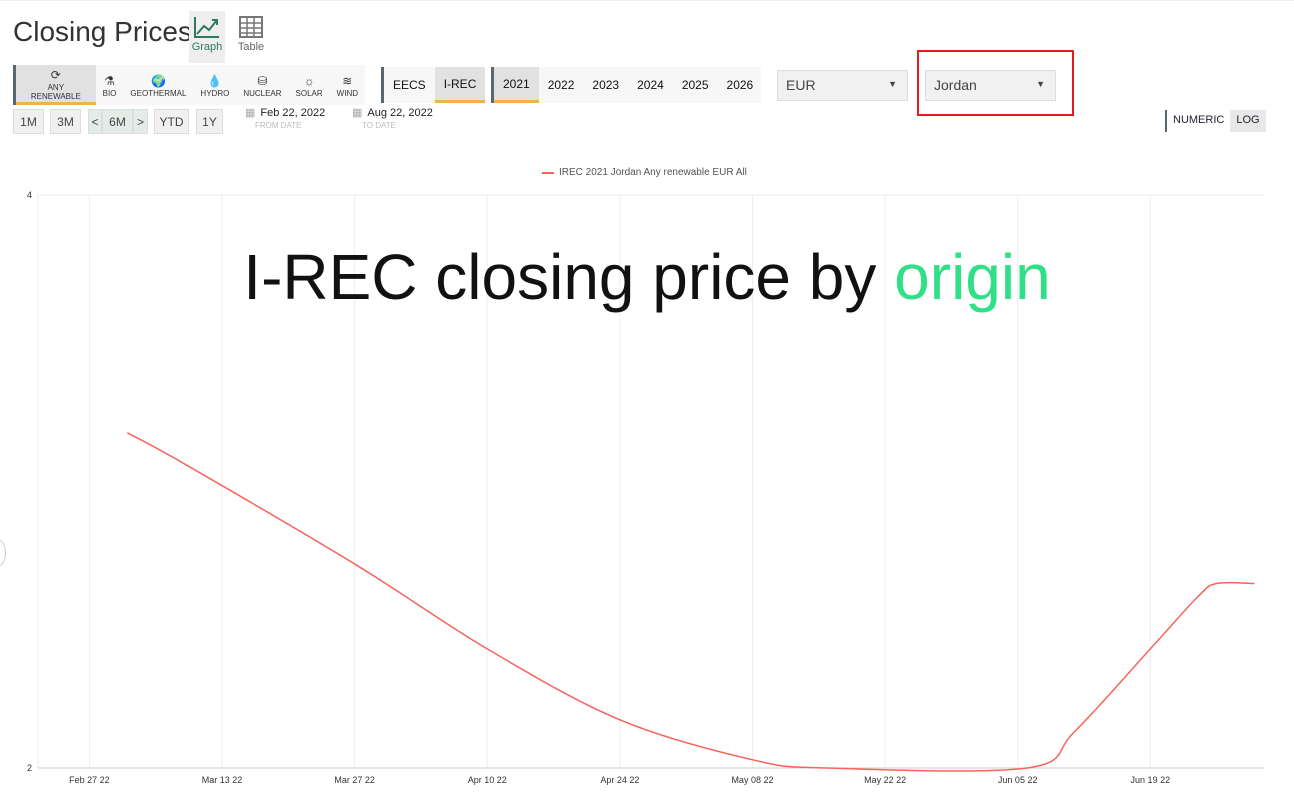 The width and height of the screenshot is (1294, 797). I want to click on x-tick-label: Apr 24 22, so click(619, 780).